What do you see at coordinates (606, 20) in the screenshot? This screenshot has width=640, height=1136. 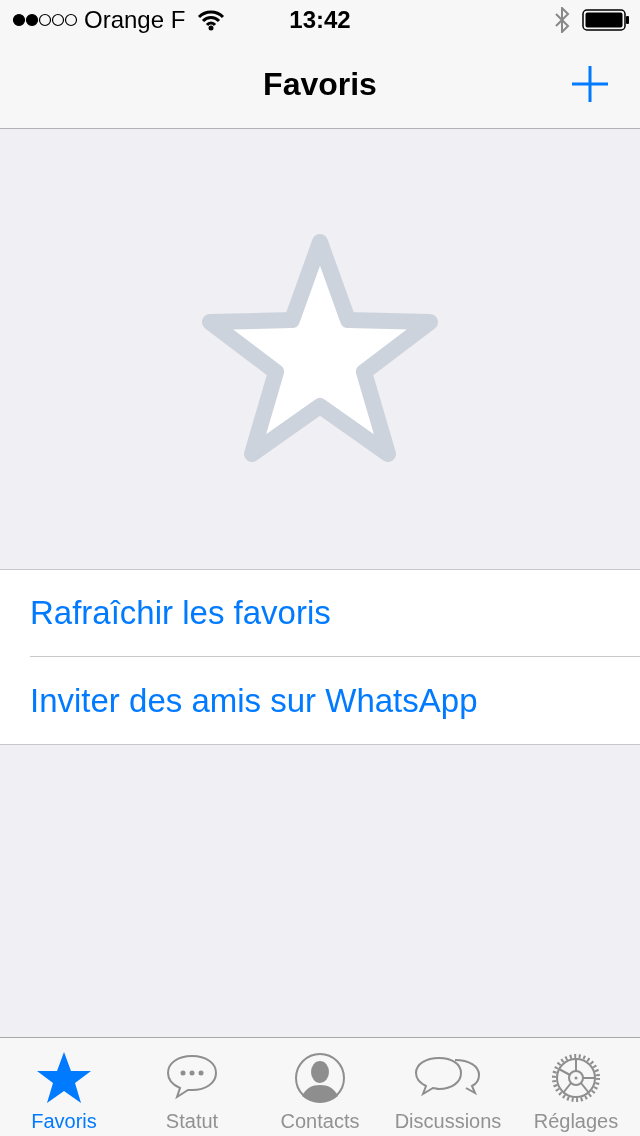 I see `battery-icon` at bounding box center [606, 20].